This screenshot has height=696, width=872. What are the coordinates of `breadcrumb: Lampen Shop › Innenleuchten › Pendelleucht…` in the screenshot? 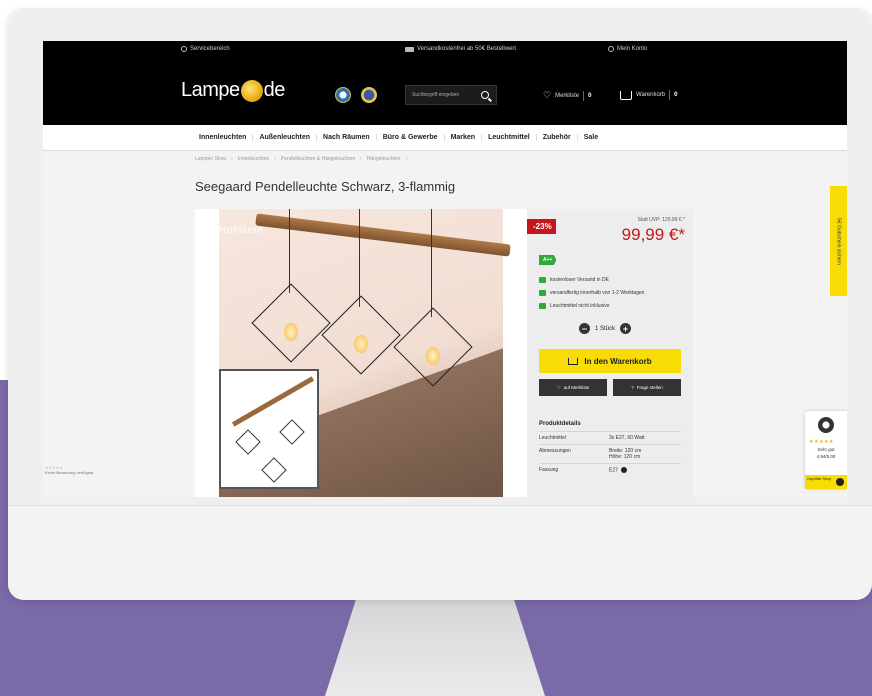 It's located at (445, 158).